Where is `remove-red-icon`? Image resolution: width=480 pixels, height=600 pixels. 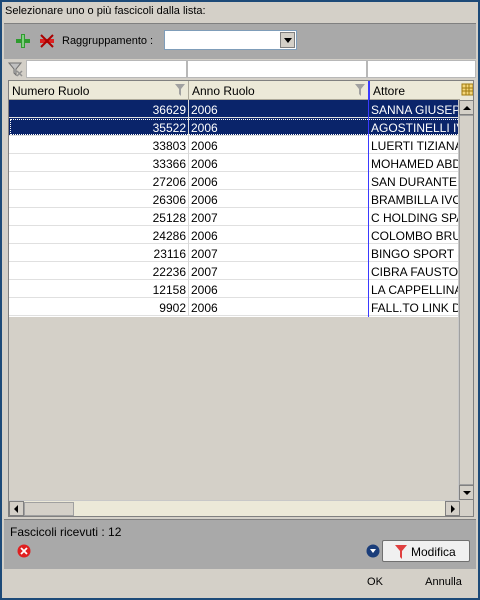
remove-red-icon is located at coordinates (47, 41).